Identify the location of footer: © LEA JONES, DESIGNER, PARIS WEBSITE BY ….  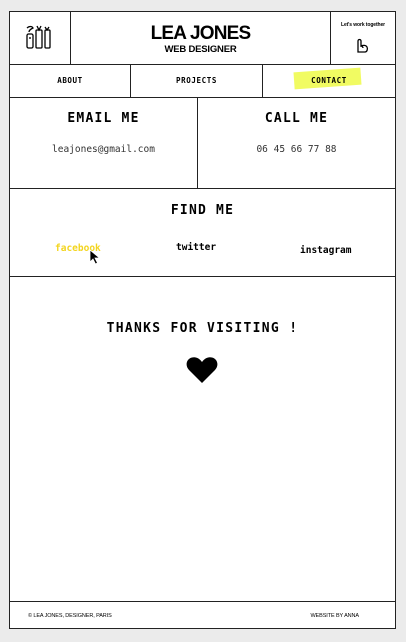
(202, 615).